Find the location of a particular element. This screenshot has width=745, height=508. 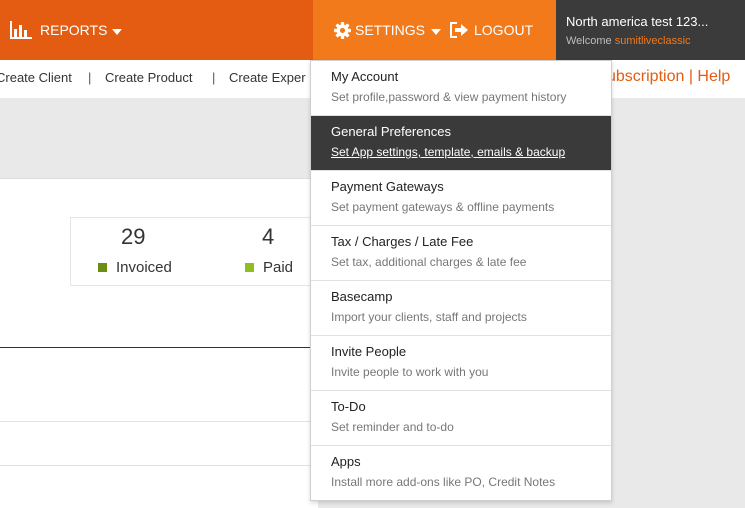

welcome-line: Welcome sumitliveclassic is located at coordinates (655, 41).